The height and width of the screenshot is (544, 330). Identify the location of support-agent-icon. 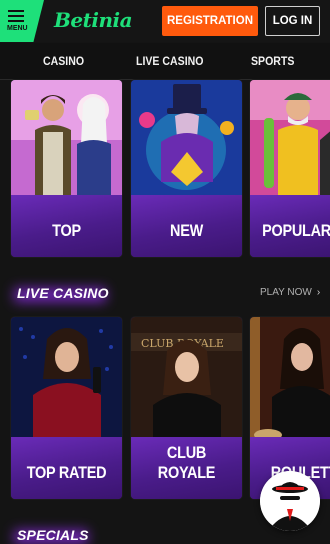
(290, 501).